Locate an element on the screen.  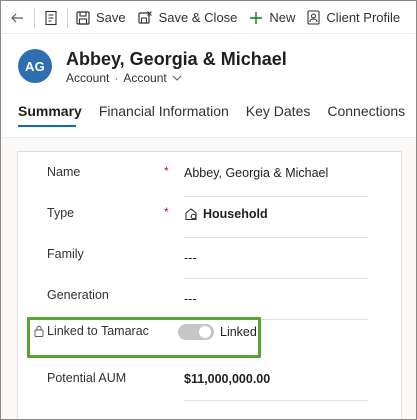
field-label: Name is located at coordinates (64, 172).